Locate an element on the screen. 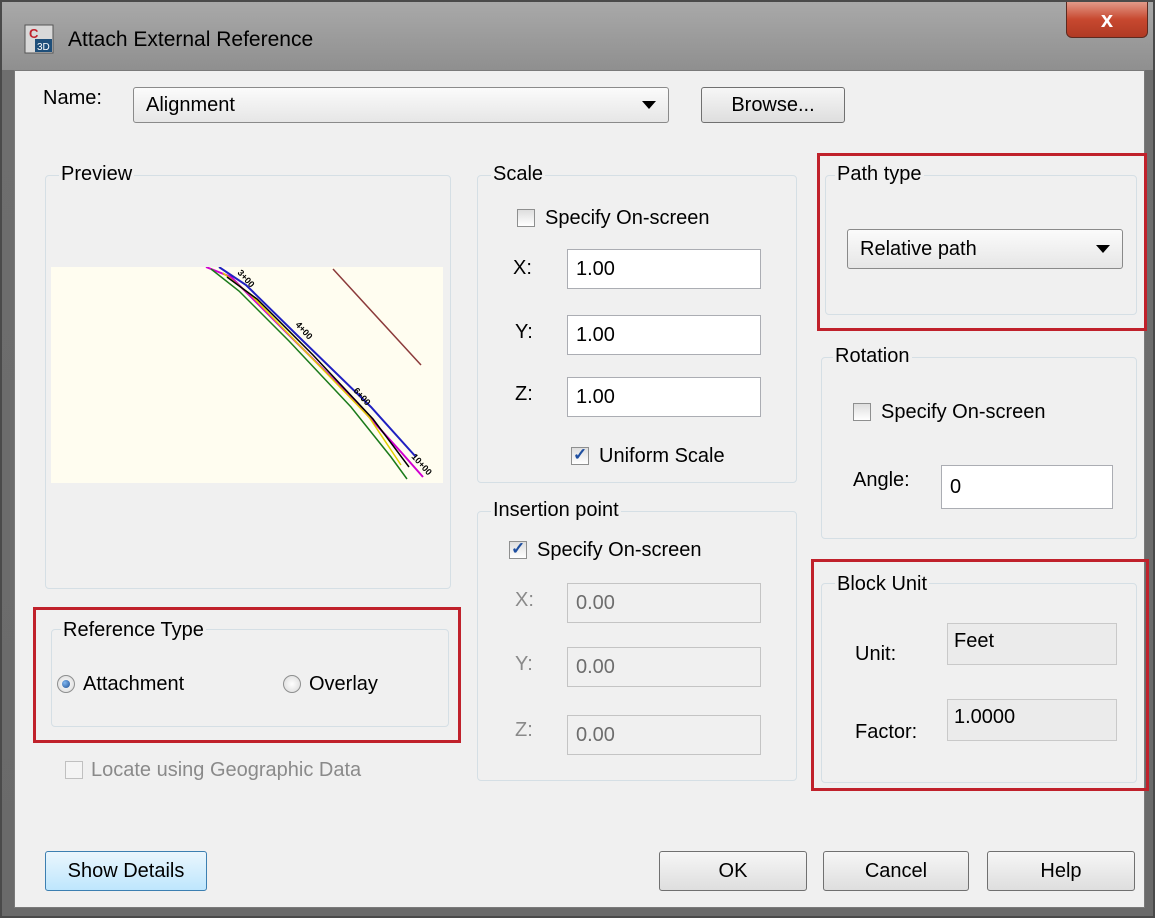  close-icon: x is located at coordinates (1107, 19).